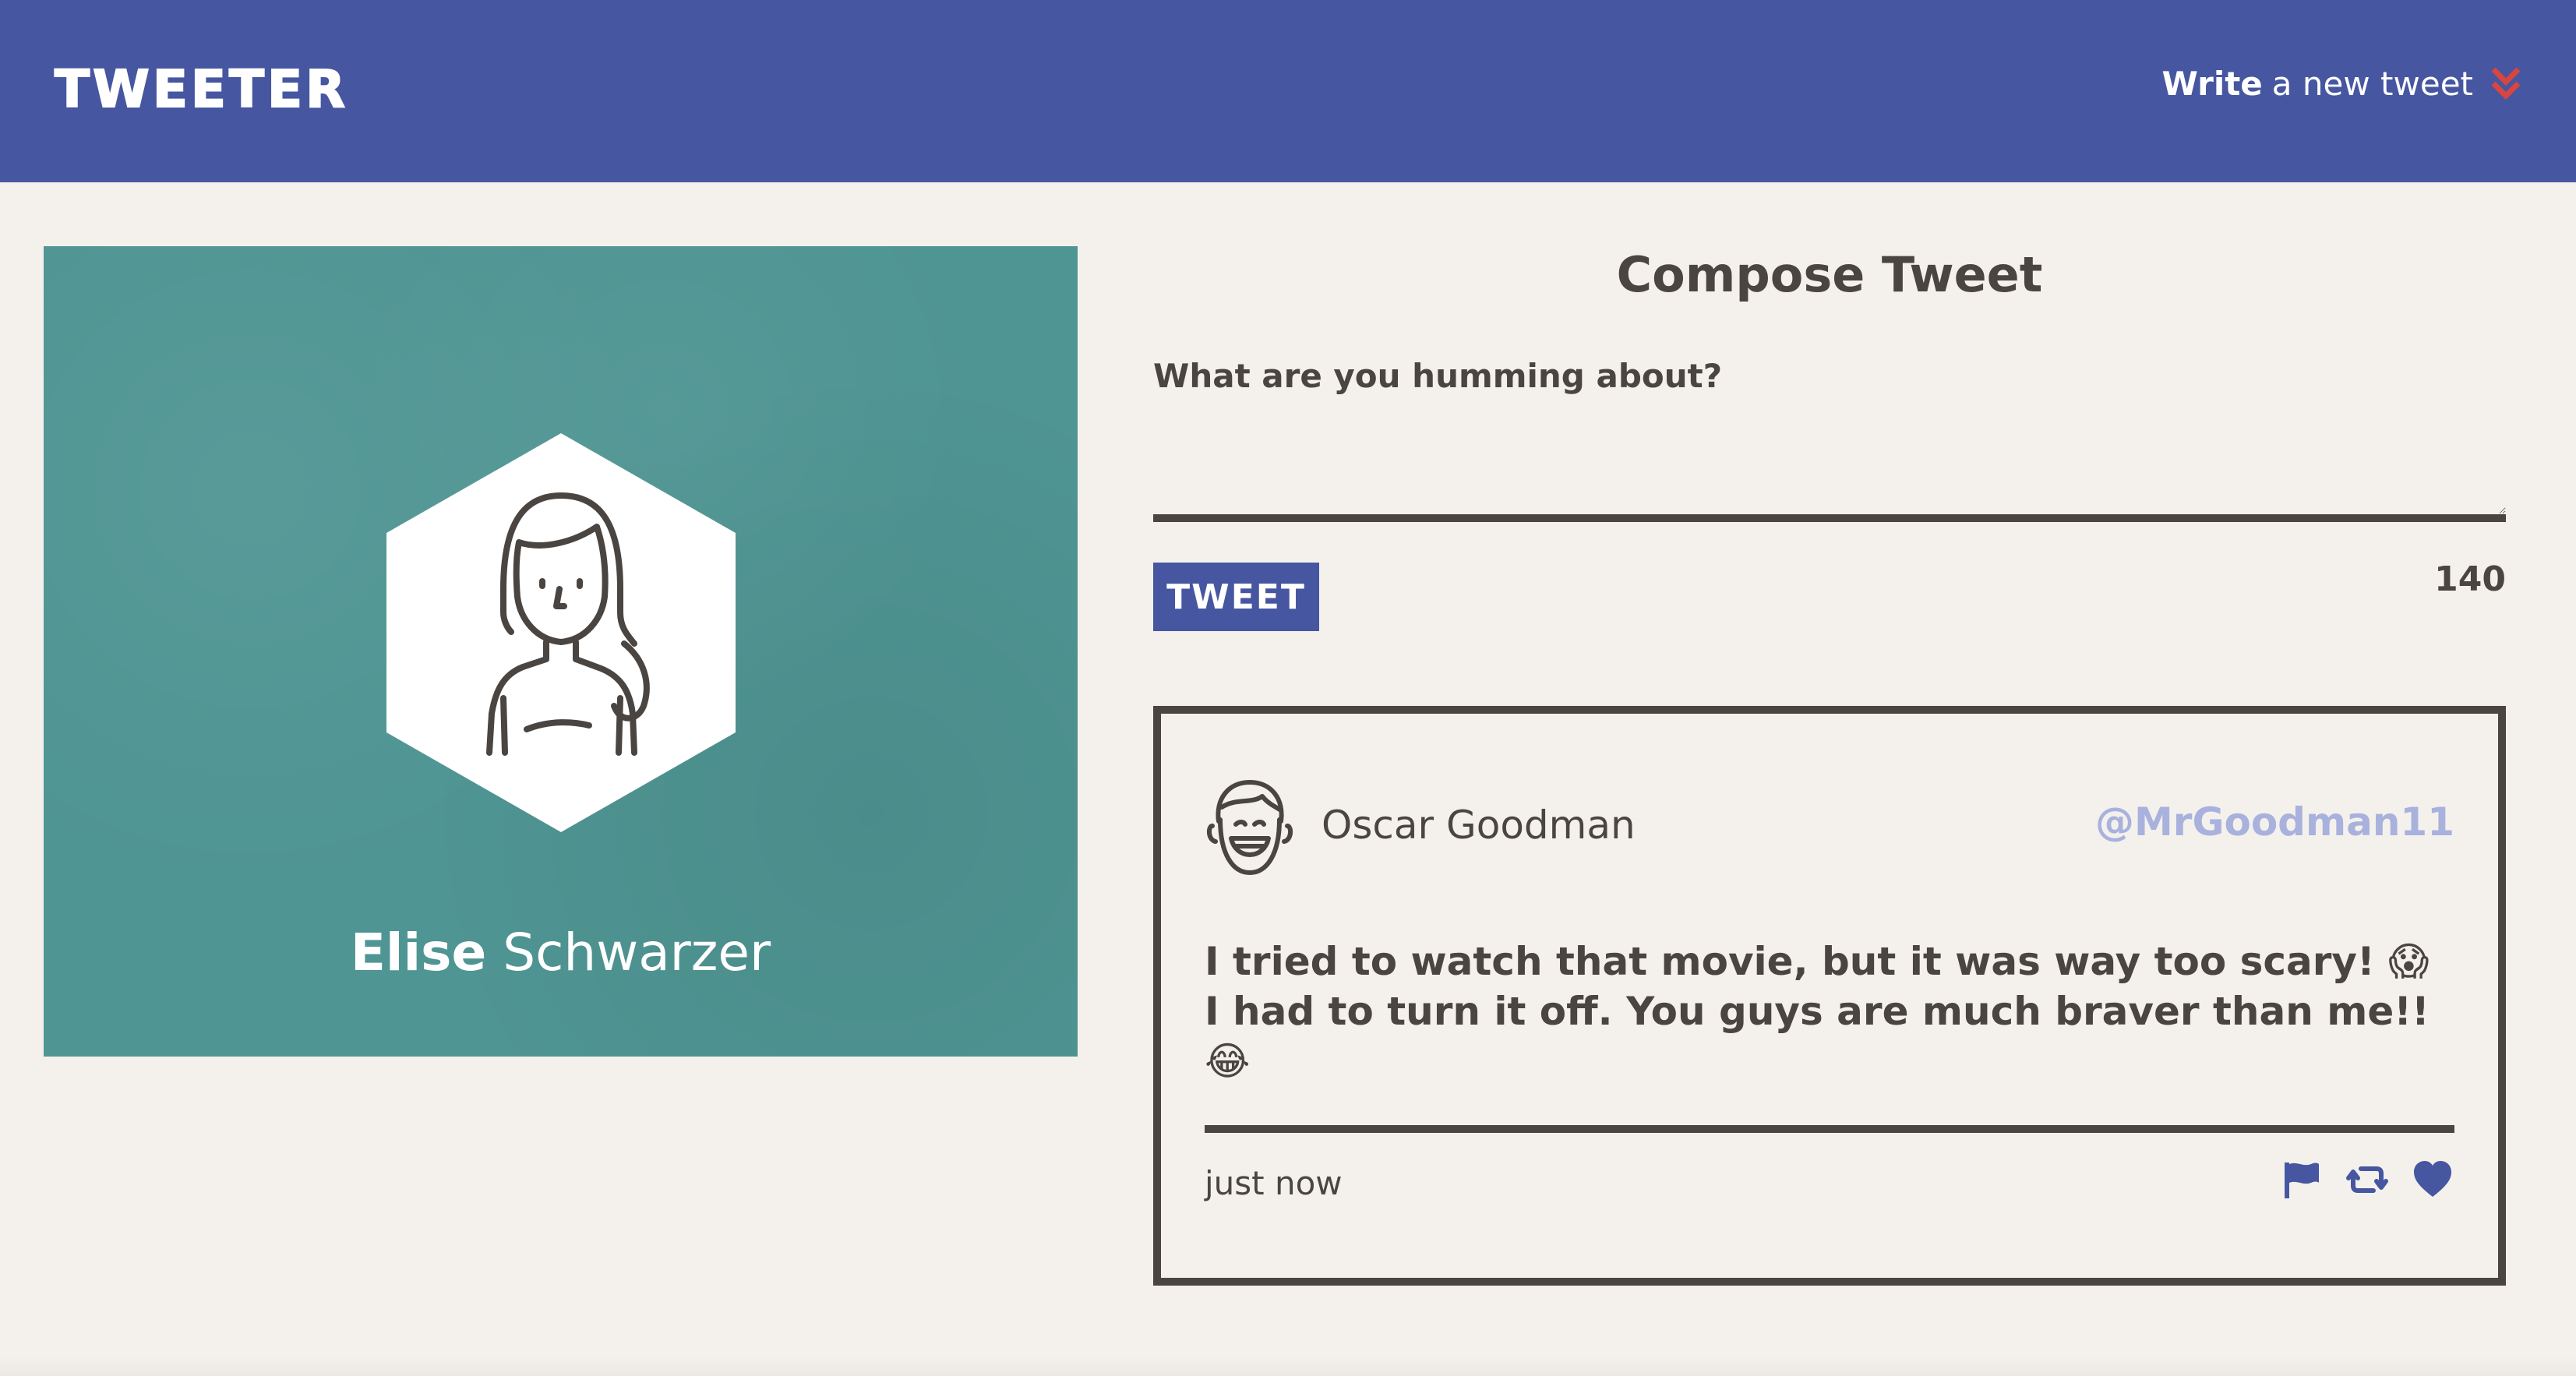  What do you see at coordinates (201, 89) in the screenshot?
I see `app-logo: Tweeter` at bounding box center [201, 89].